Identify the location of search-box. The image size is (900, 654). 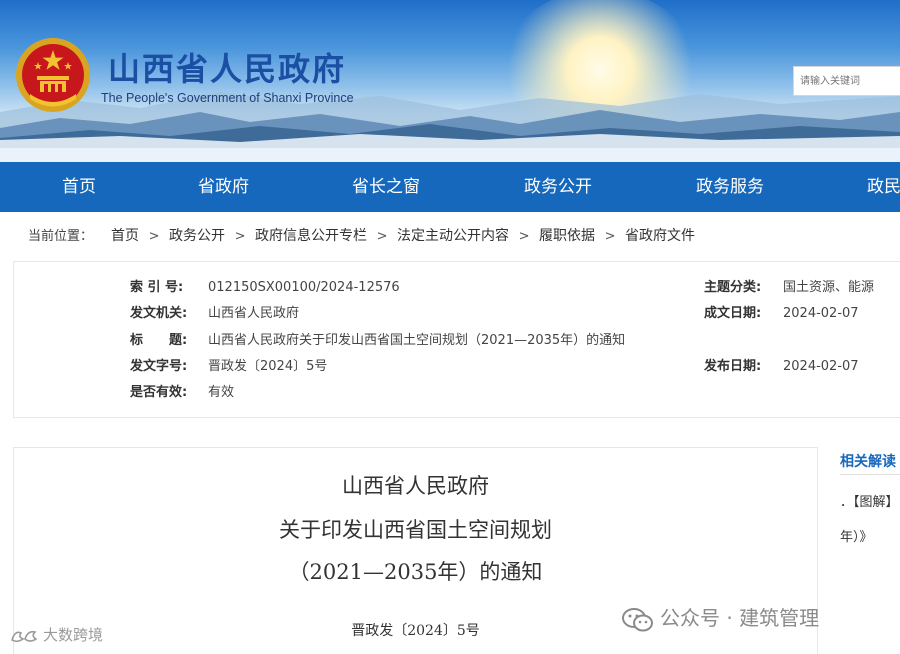
(846, 81).